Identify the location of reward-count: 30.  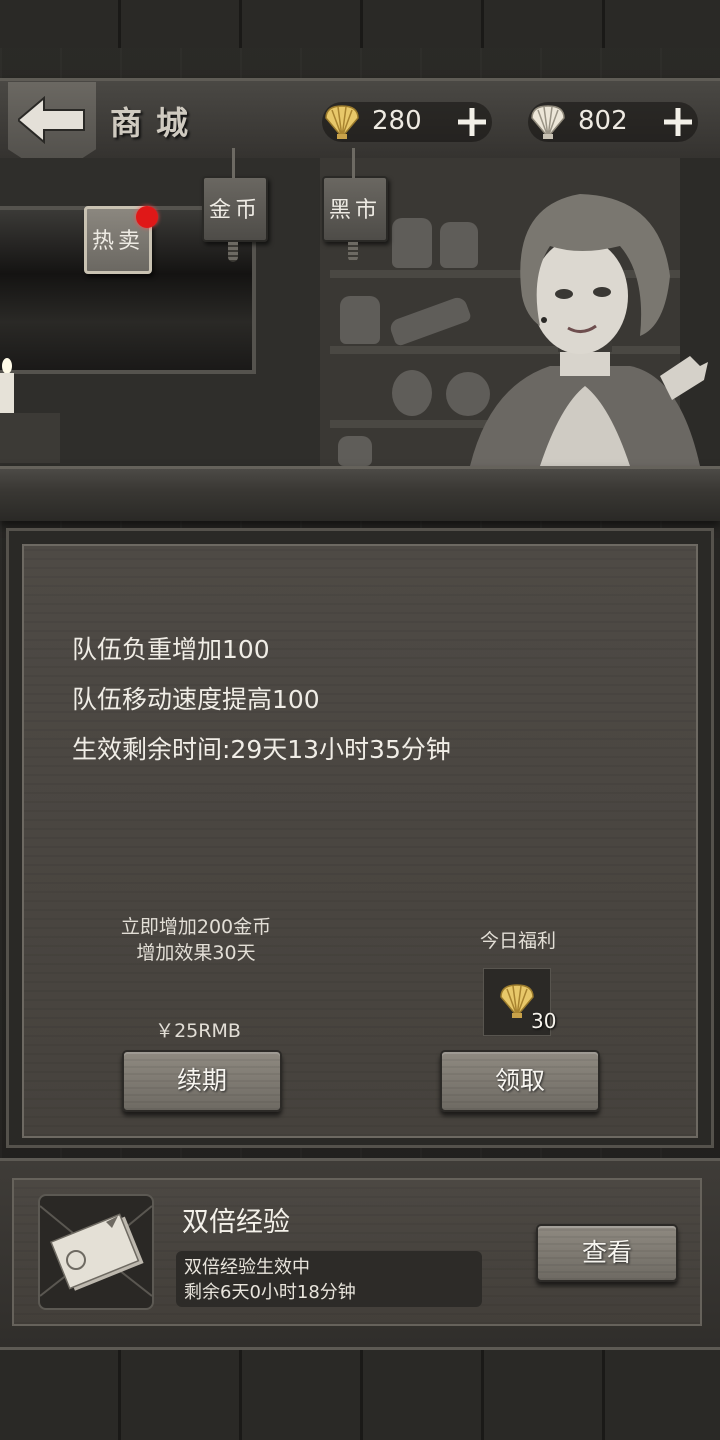
(544, 1021).